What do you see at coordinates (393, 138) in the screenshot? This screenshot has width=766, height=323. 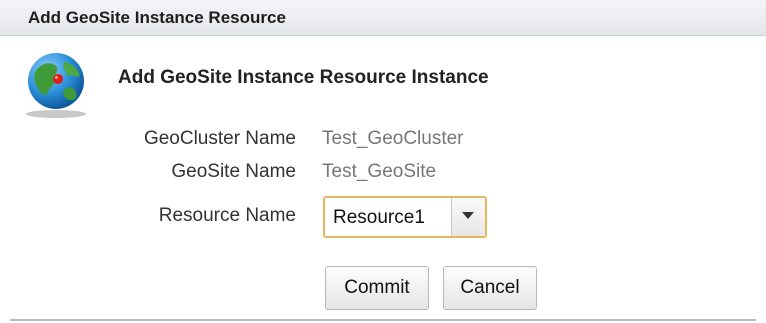 I see `geocluster-name-value: Test_GeoCluster` at bounding box center [393, 138].